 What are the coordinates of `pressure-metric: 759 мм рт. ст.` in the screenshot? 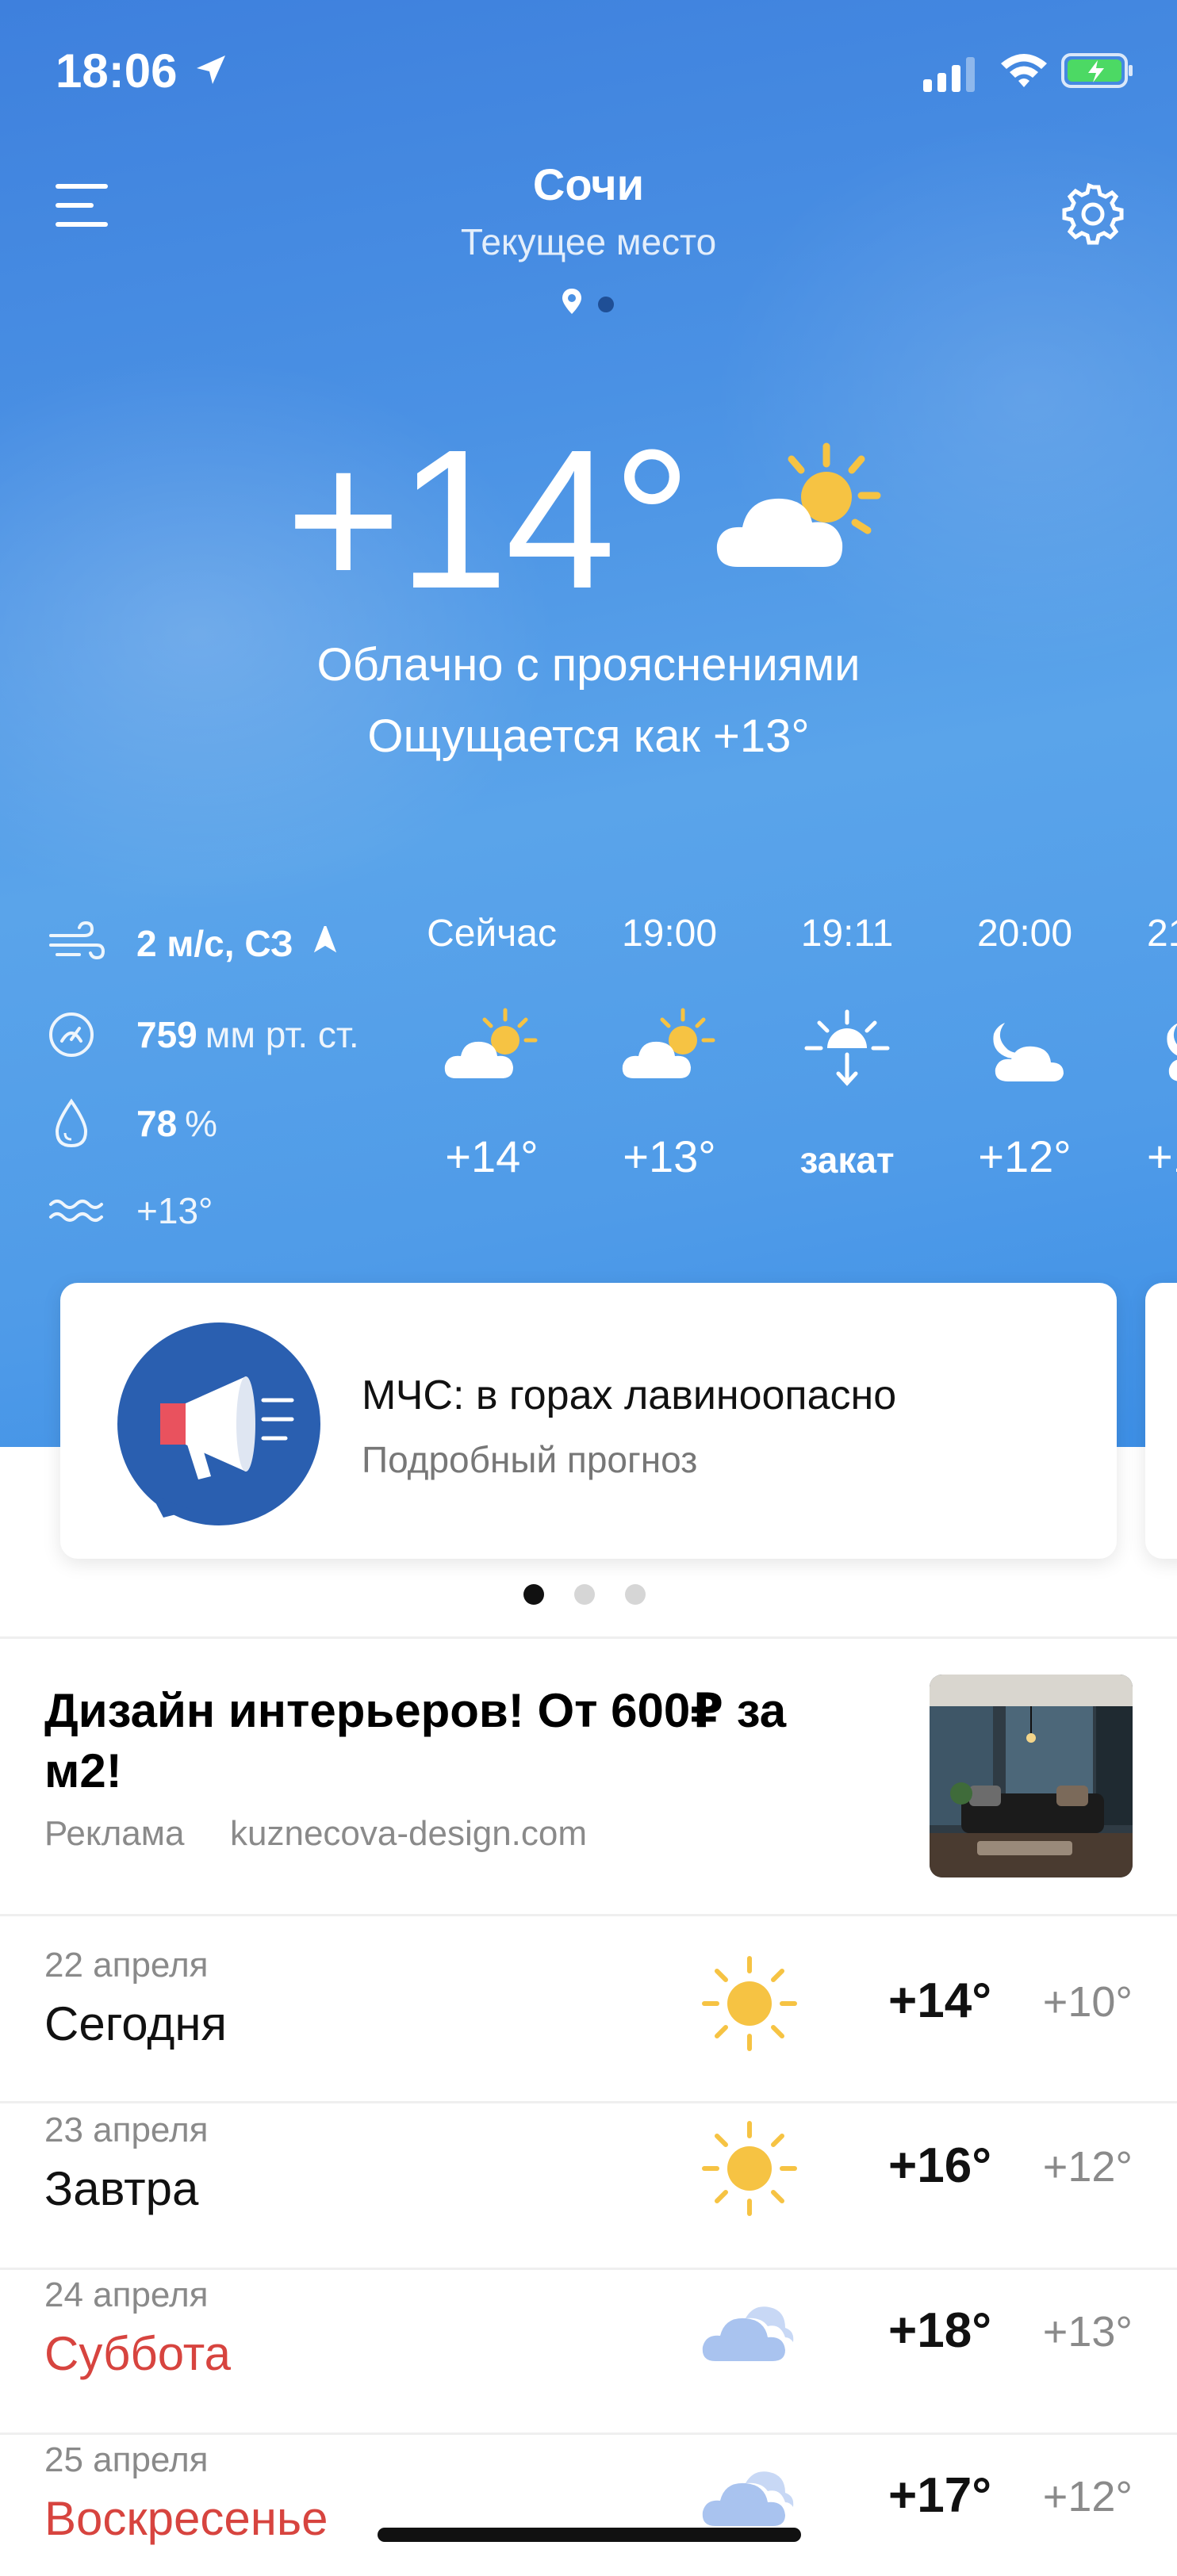 It's located at (203, 1034).